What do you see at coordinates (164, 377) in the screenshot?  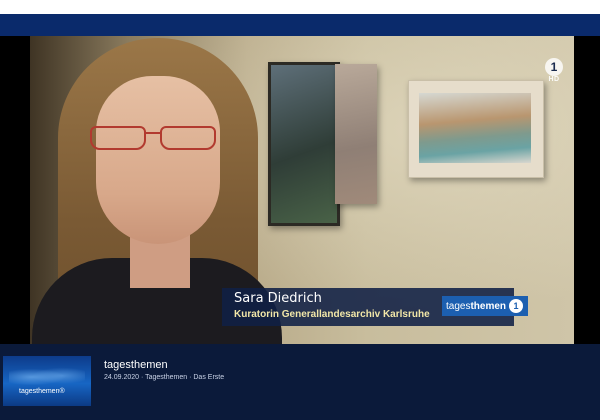 I see `program-meta: 24.09.2020 · Tagesthemen · Das Erste` at bounding box center [164, 377].